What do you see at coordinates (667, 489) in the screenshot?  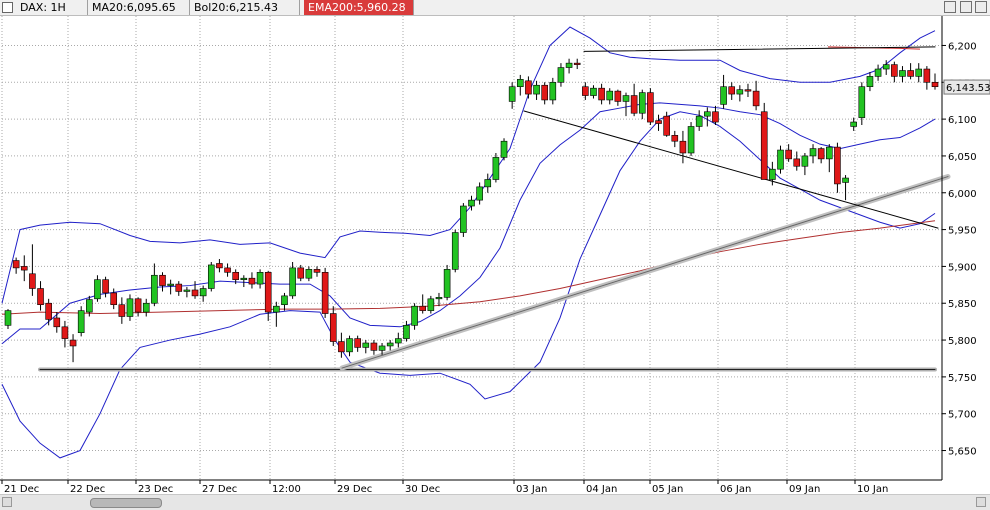 I see `x-tick-label: 05 Jan` at bounding box center [667, 489].